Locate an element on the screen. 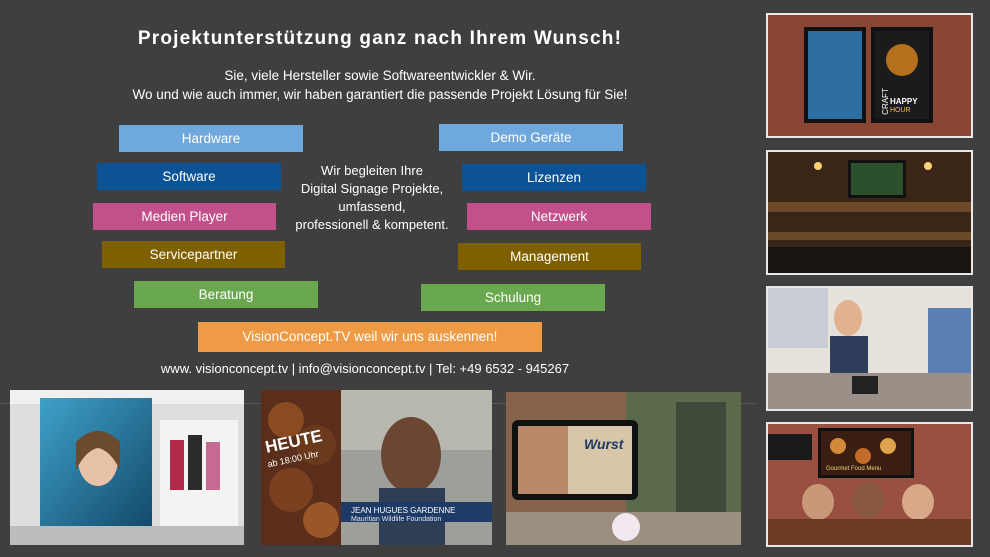  happy-text: HAPPY is located at coordinates (904, 101).